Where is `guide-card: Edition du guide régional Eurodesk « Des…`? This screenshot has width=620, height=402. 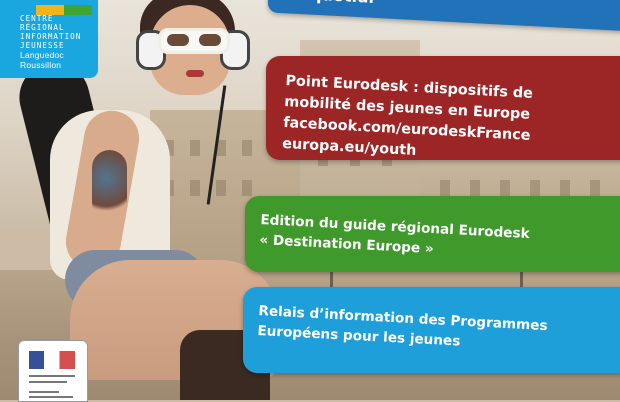
guide-card: Edition du guide régional Eurodesk « Des… is located at coordinates (432, 234).